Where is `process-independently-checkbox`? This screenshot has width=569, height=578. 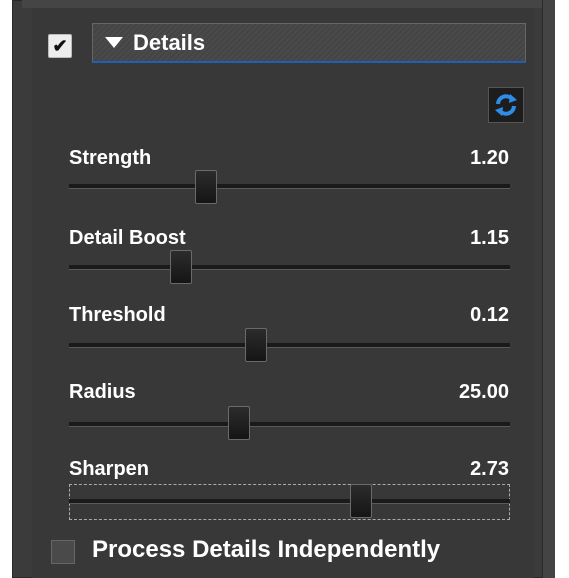 process-independently-checkbox is located at coordinates (63, 552).